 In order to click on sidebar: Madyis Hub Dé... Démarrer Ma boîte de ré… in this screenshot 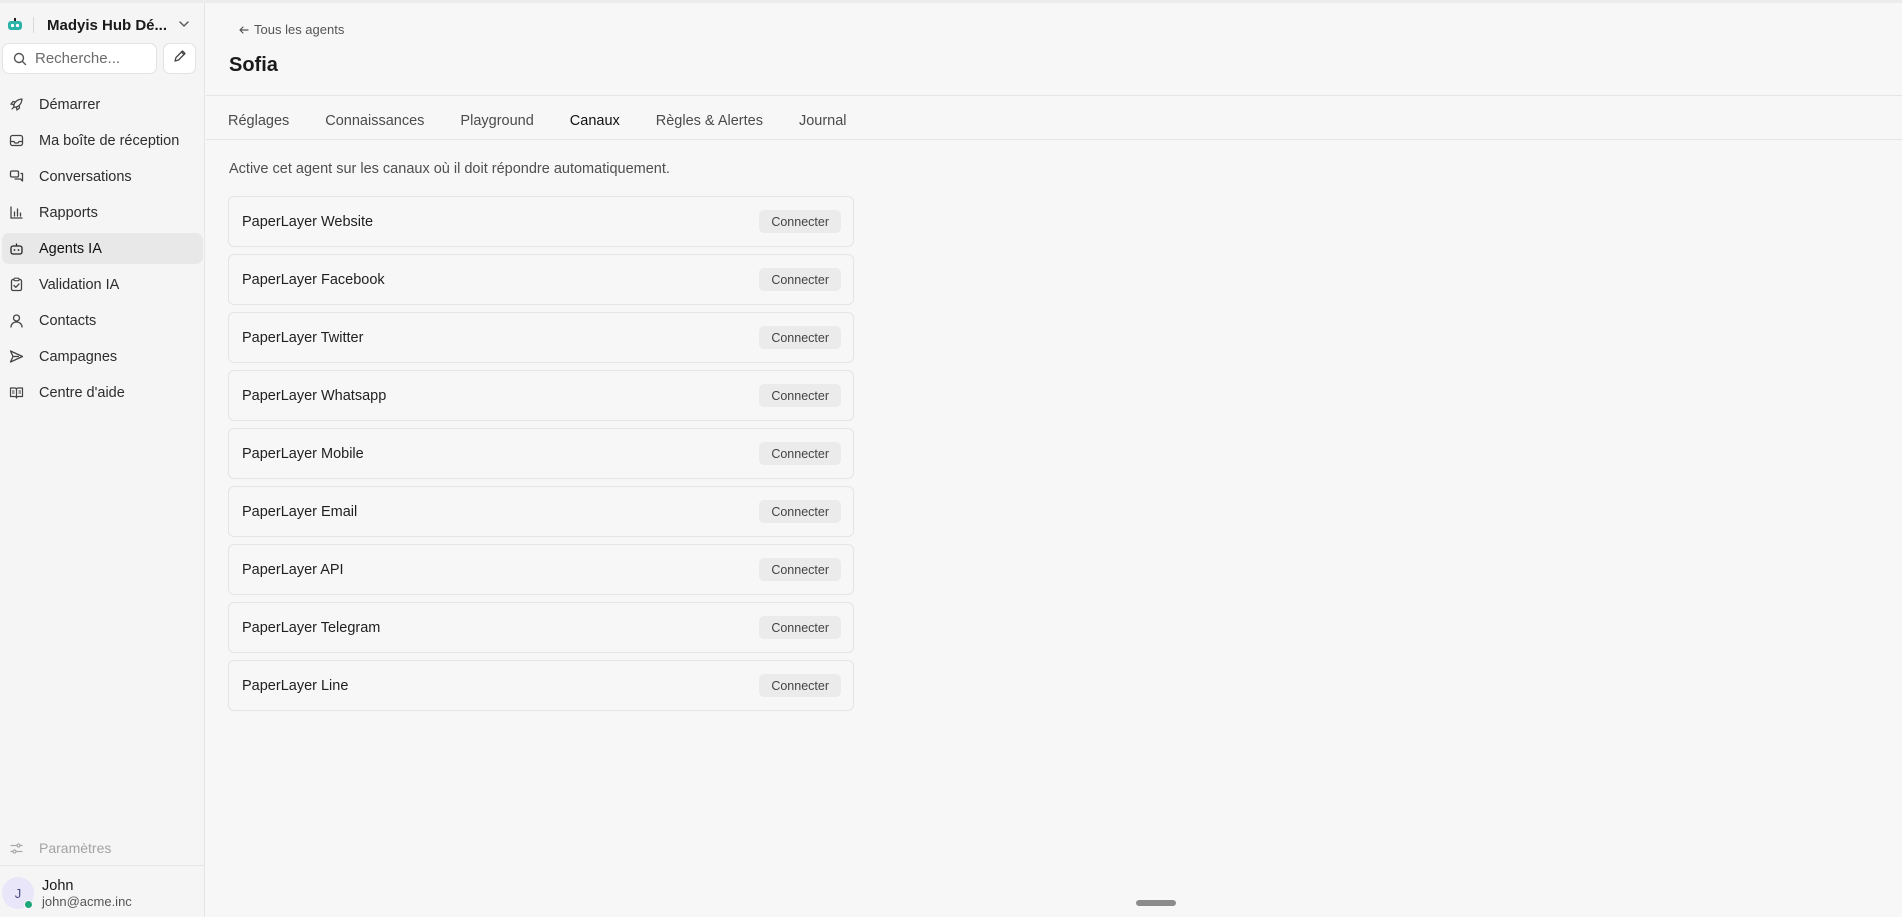, I will do `click(102, 460)`.